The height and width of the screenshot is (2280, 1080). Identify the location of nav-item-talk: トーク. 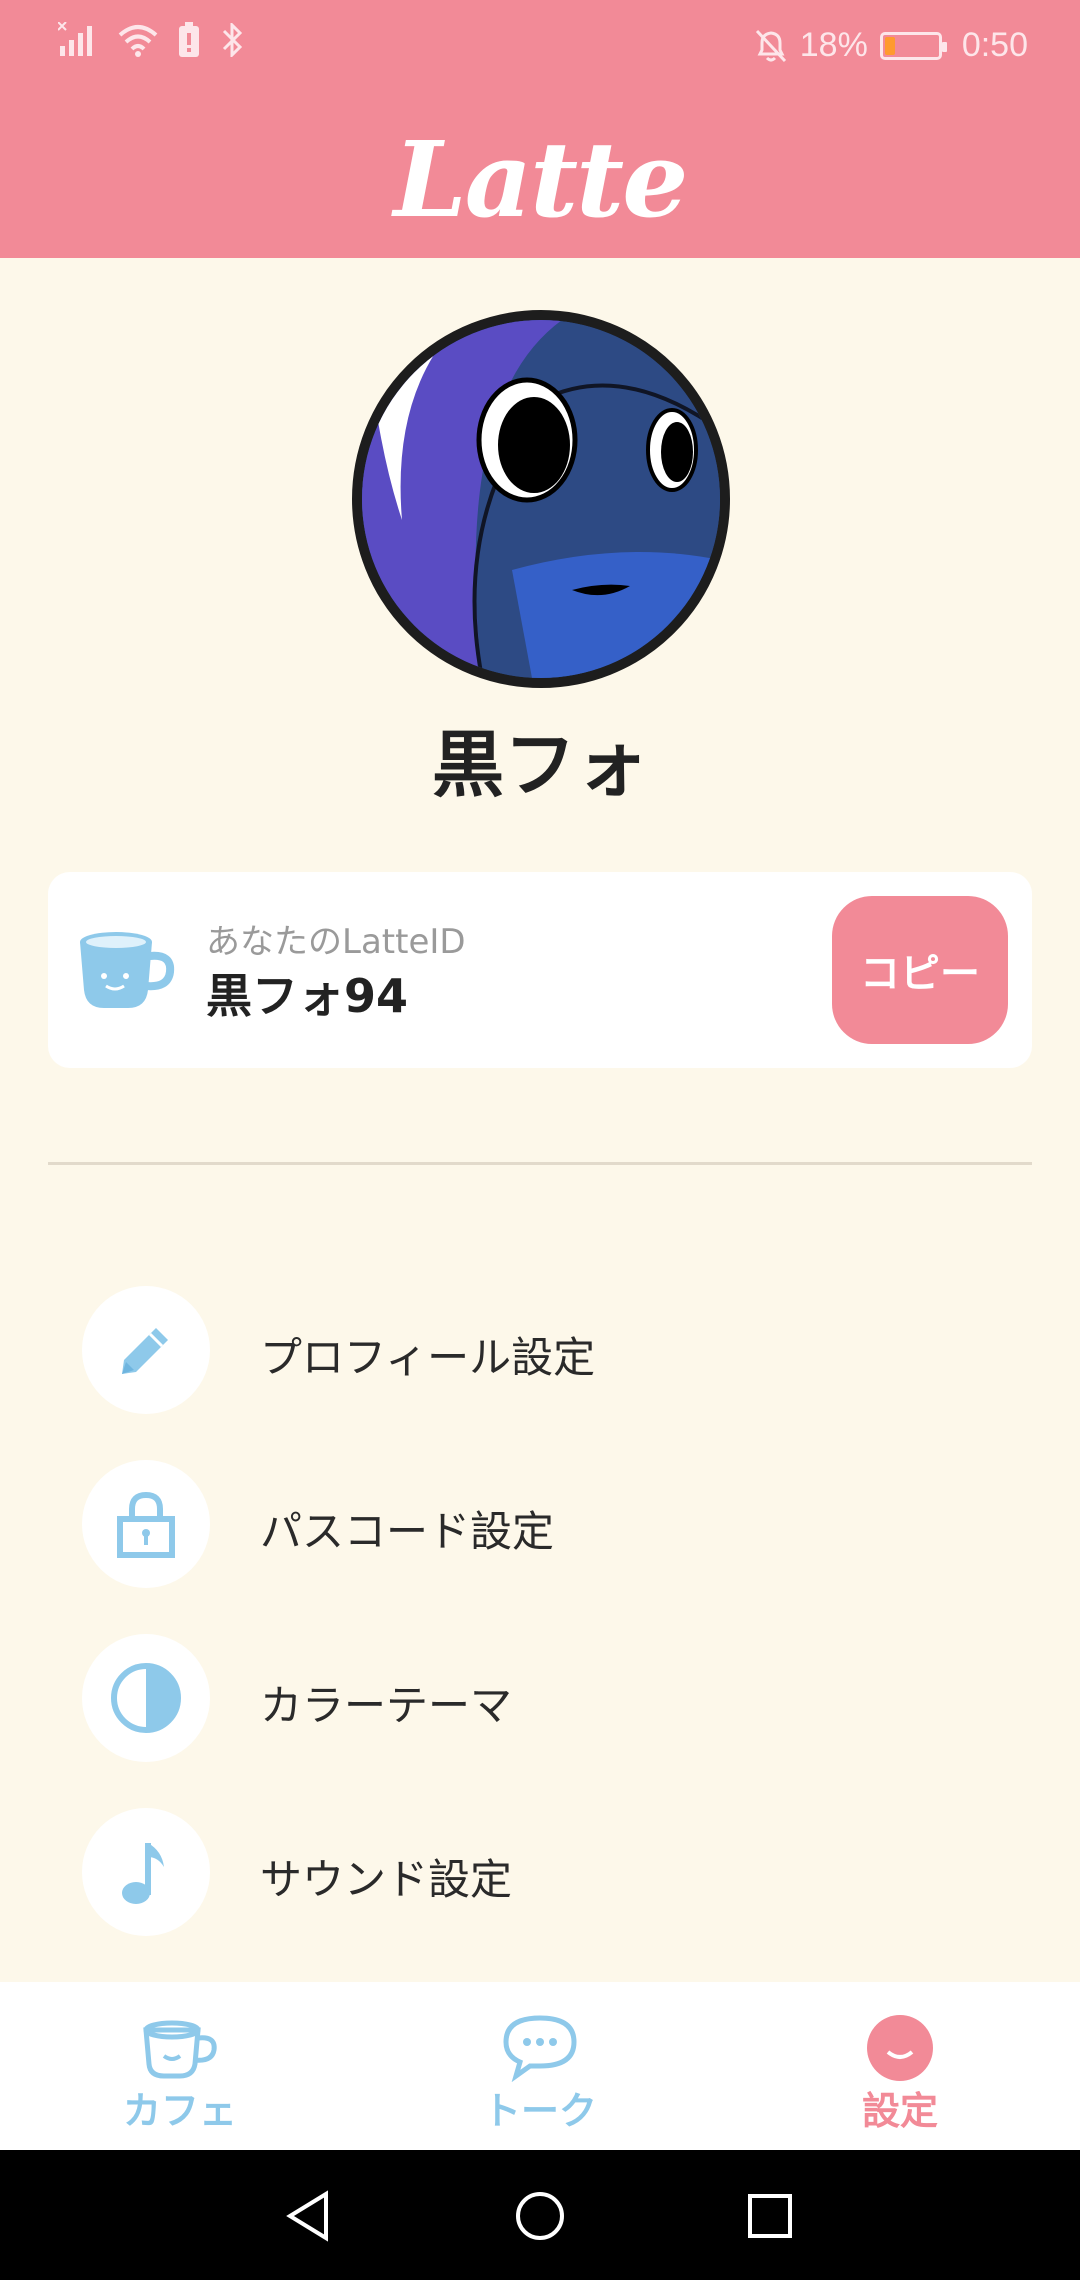
(540, 2066).